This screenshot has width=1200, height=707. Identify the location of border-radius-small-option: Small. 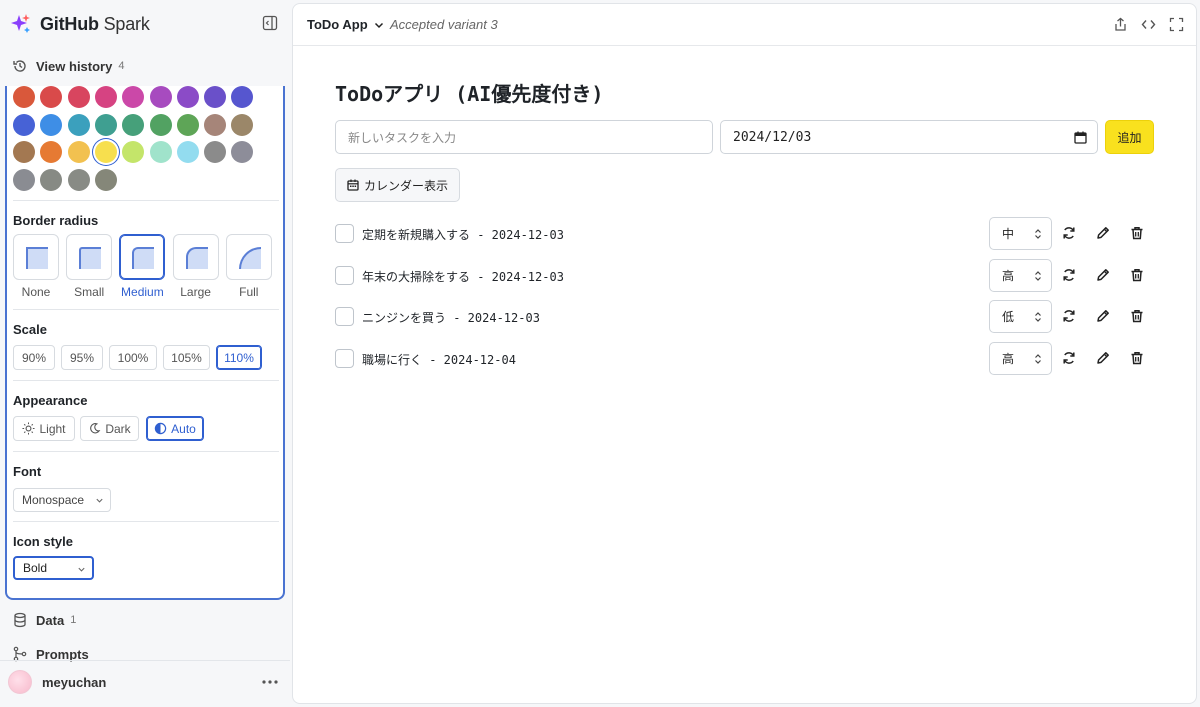
(89, 266).